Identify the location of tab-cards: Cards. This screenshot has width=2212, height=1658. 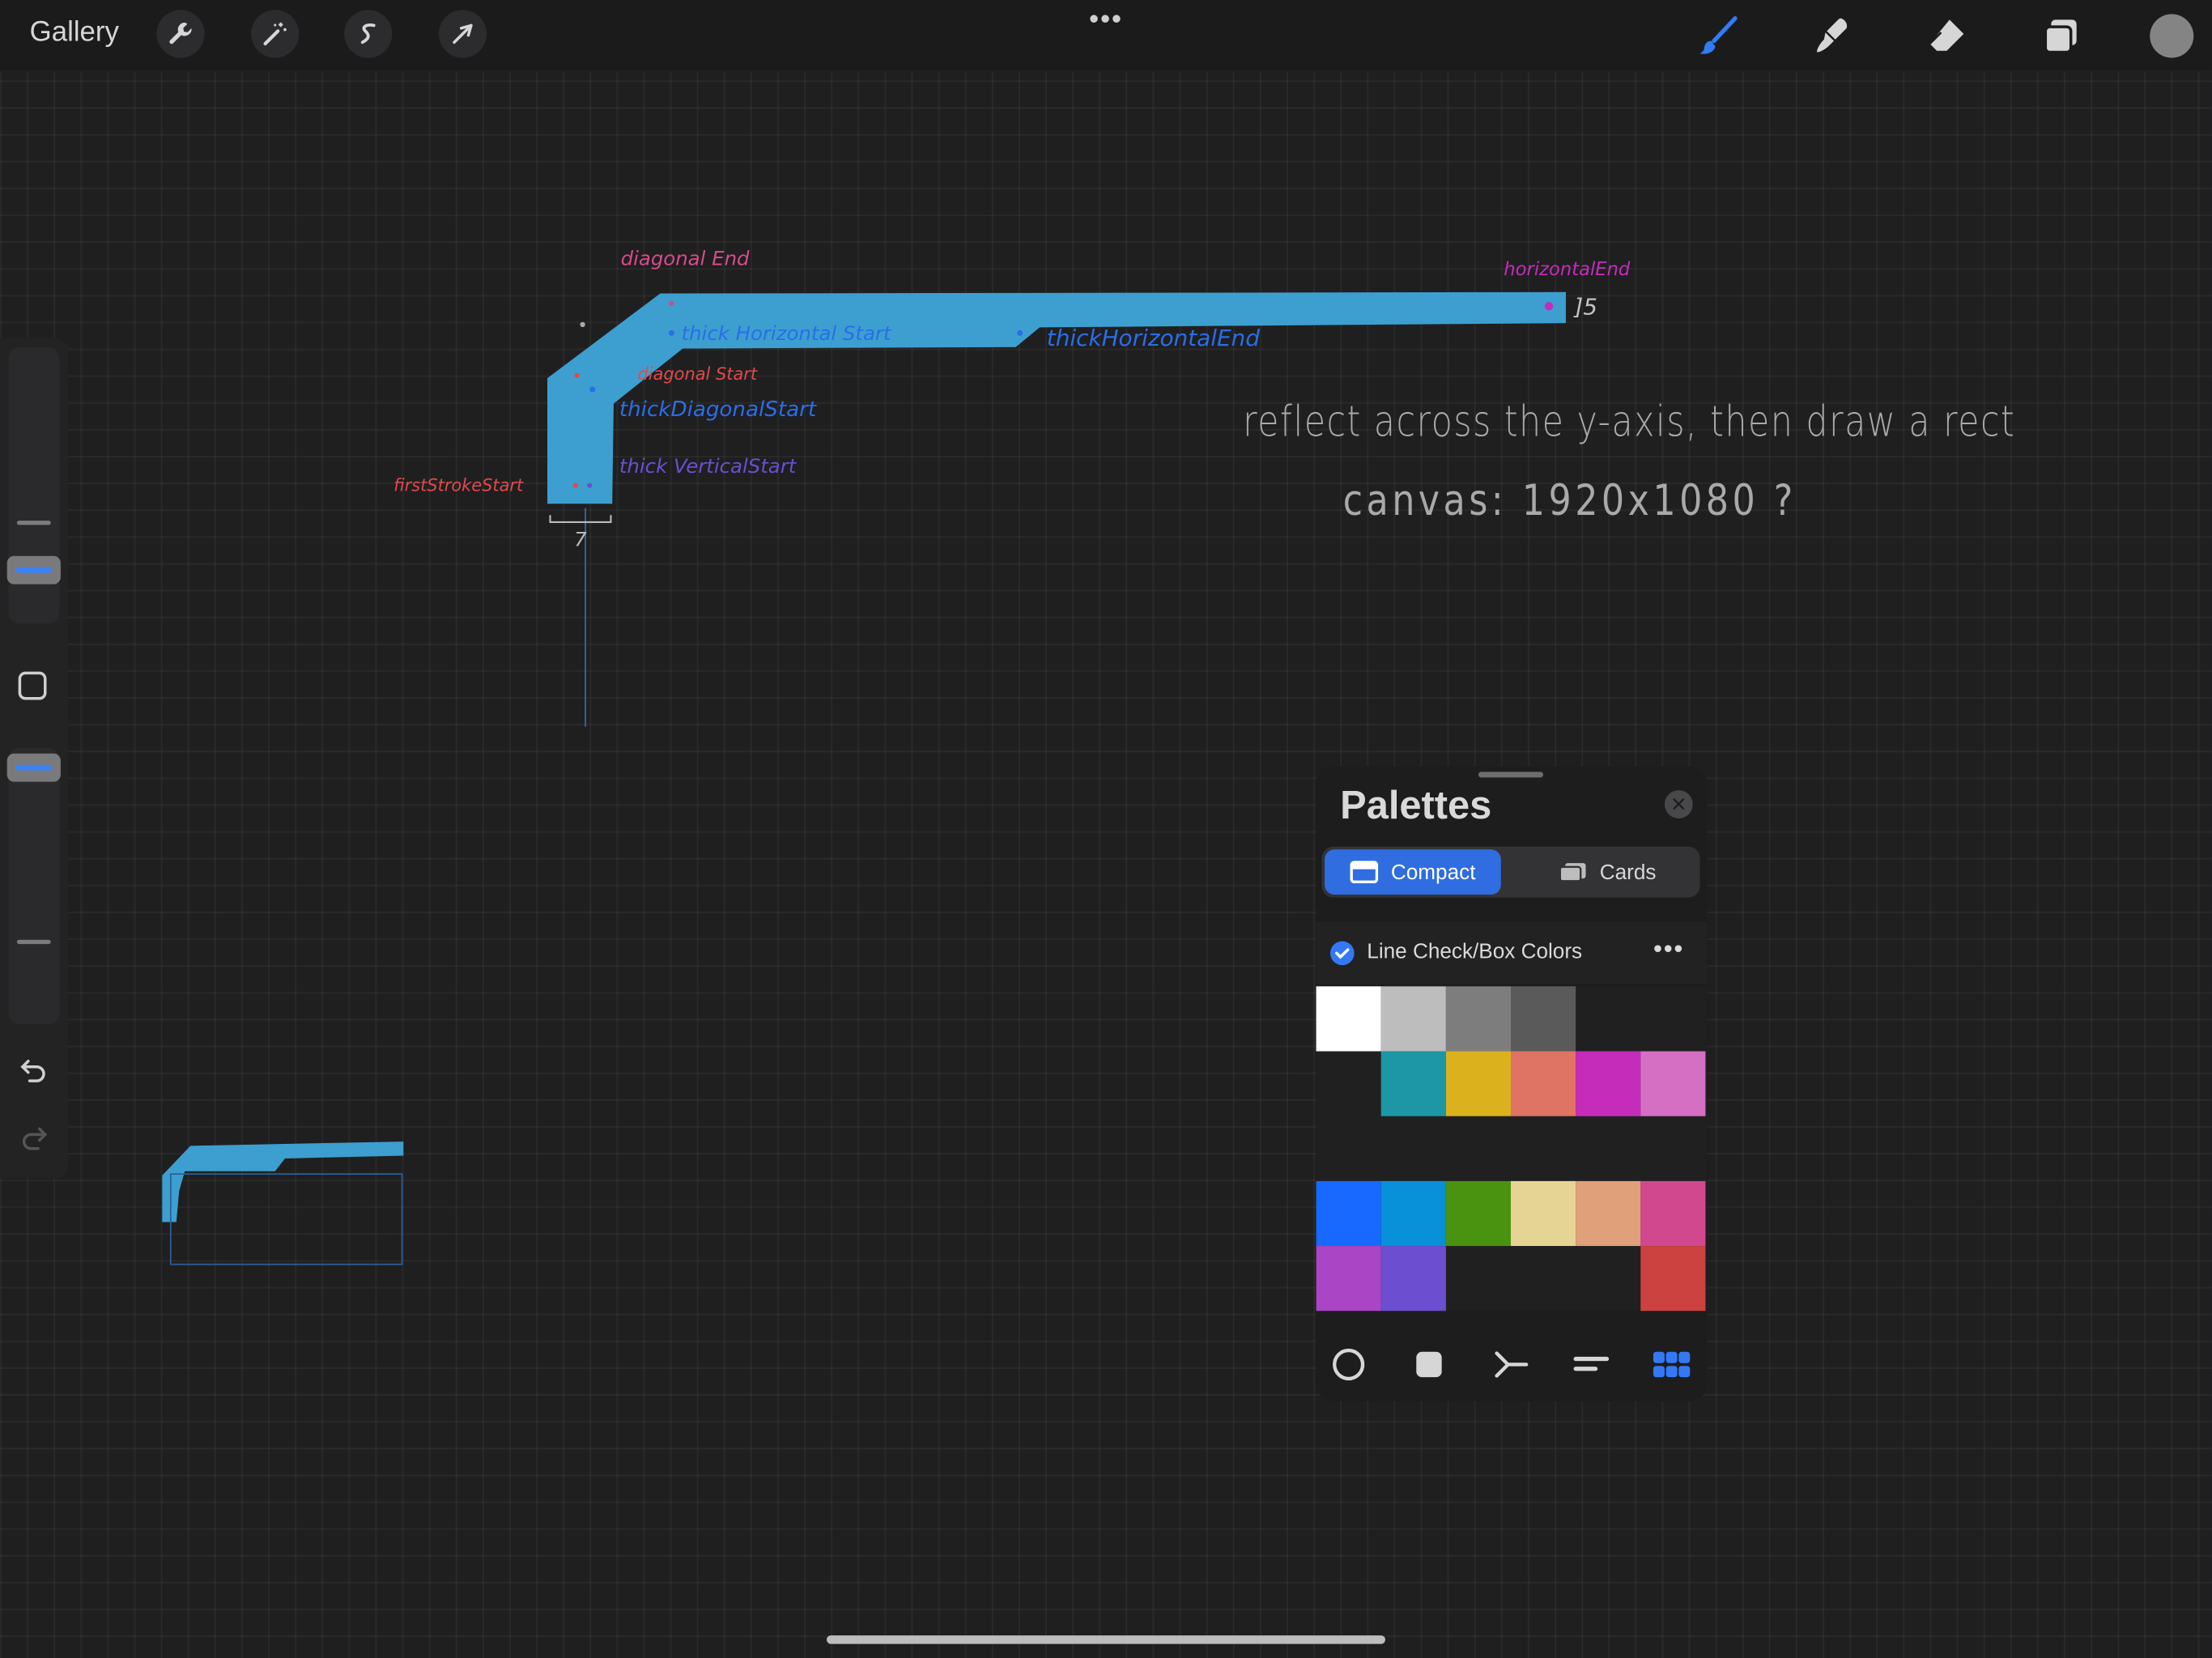
(1607, 872).